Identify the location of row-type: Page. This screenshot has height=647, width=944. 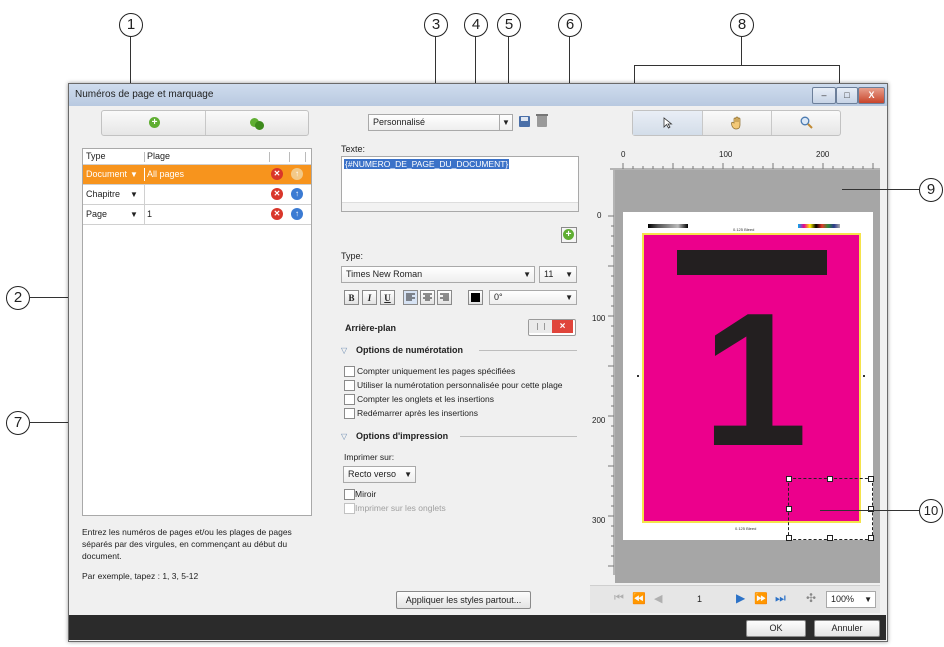
(96, 214).